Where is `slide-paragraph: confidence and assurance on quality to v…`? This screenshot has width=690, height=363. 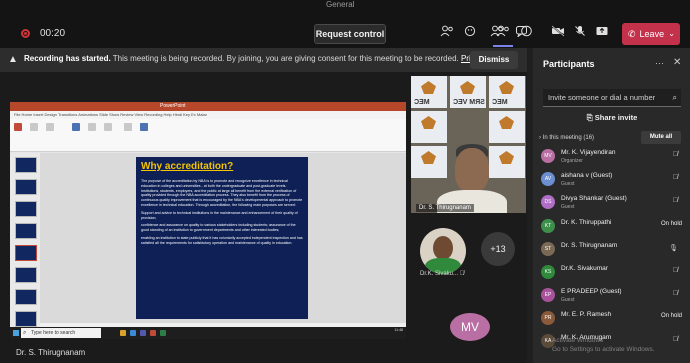 slide-paragraph: confidence and assurance on quality to v… is located at coordinates (218, 228).